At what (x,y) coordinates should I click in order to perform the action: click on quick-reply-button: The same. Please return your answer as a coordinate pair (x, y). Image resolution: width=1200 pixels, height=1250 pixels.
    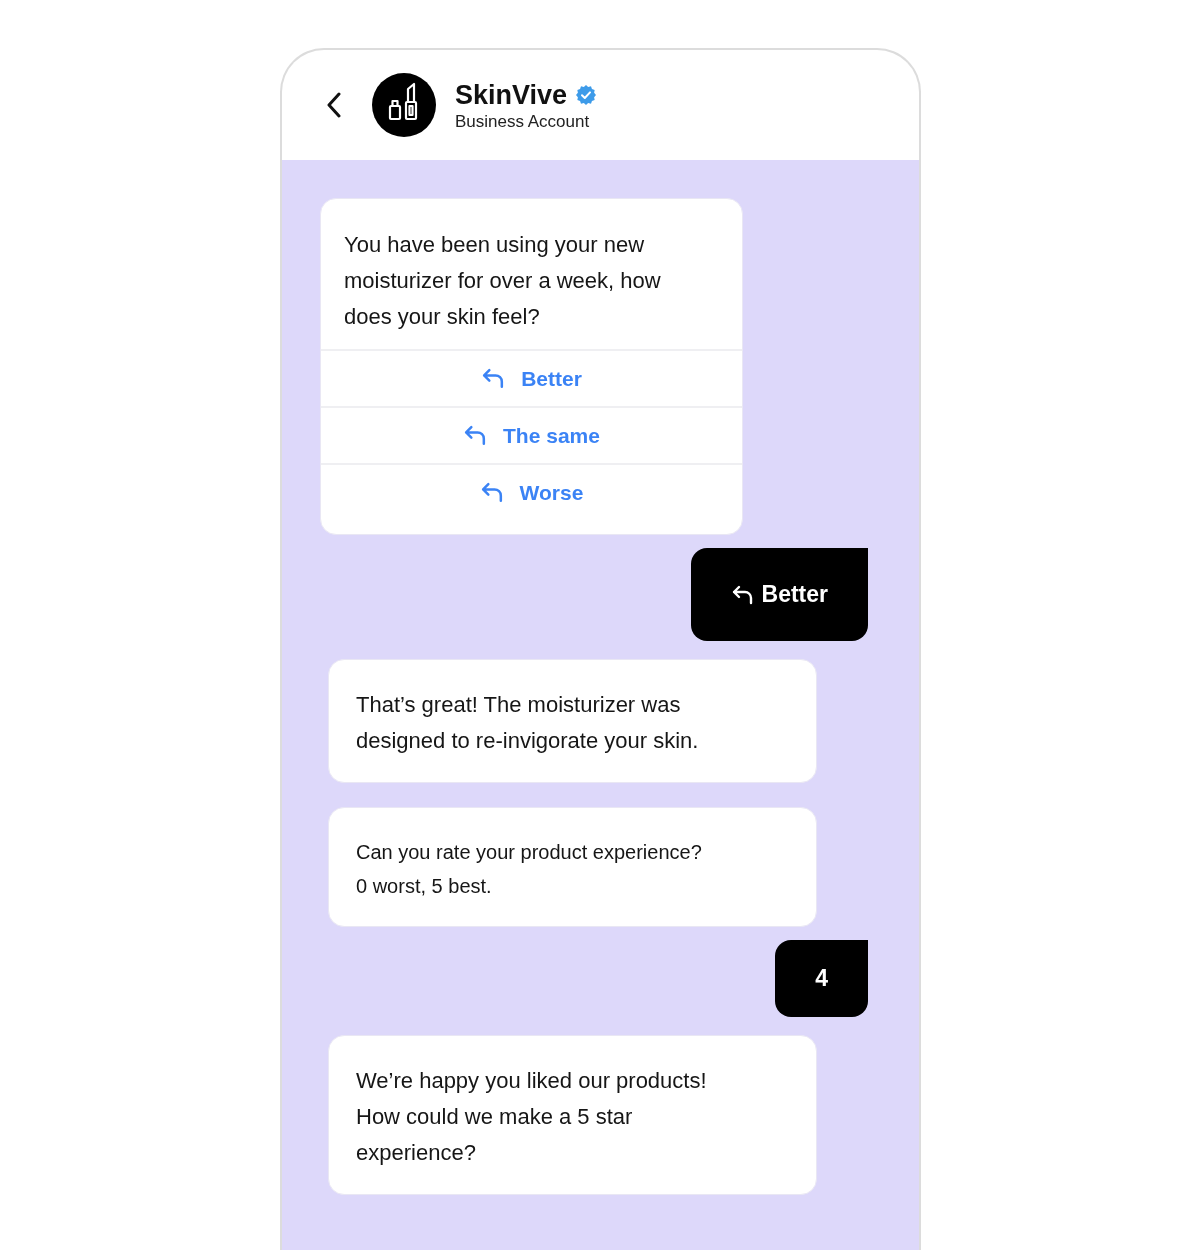
    Looking at the image, I should click on (531, 434).